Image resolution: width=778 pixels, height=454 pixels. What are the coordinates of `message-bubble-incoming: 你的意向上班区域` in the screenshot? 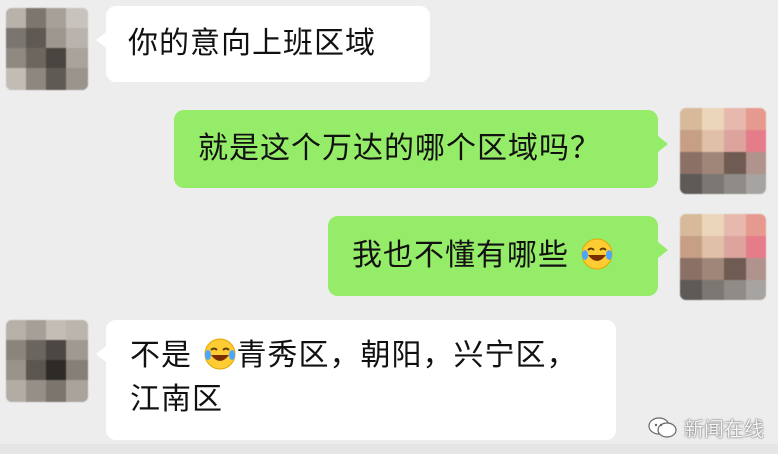 It's located at (263, 44).